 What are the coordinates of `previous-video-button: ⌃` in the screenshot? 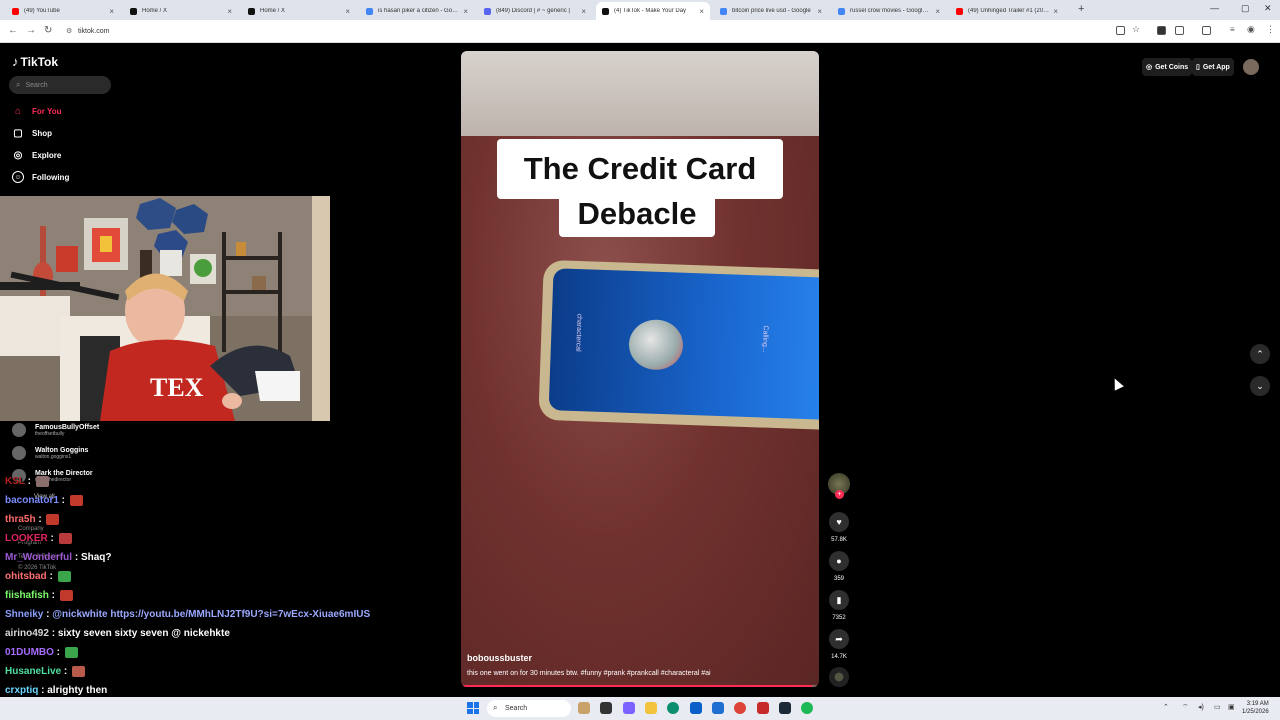 It's located at (1260, 354).